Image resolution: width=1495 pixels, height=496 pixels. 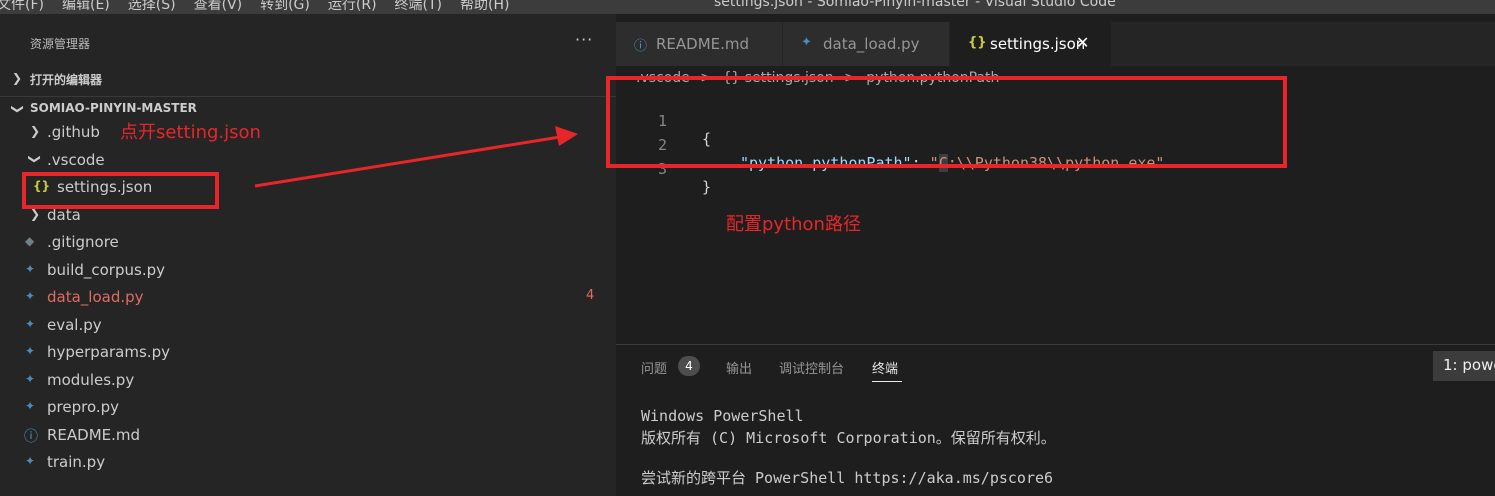 I want to click on menu-goto: 转到(G), so click(x=285, y=7).